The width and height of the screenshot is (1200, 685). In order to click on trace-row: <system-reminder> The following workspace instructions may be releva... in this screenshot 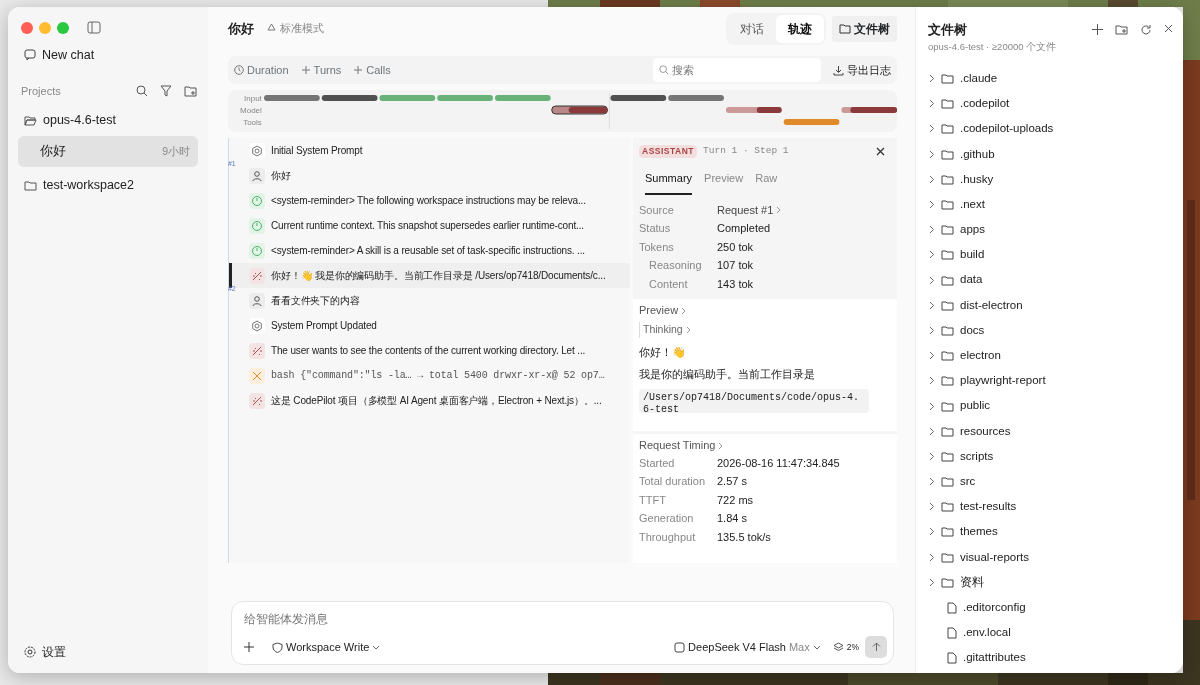, I will do `click(429, 200)`.